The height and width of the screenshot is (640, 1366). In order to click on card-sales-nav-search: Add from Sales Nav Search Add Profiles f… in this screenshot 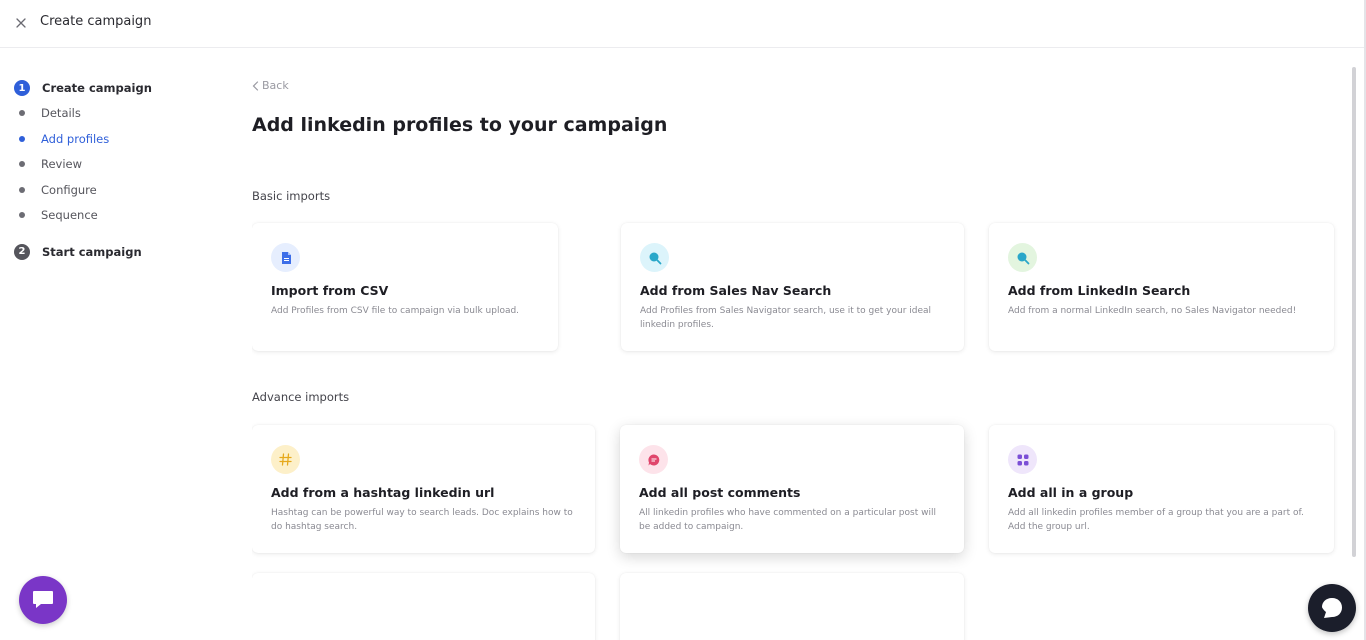, I will do `click(792, 287)`.